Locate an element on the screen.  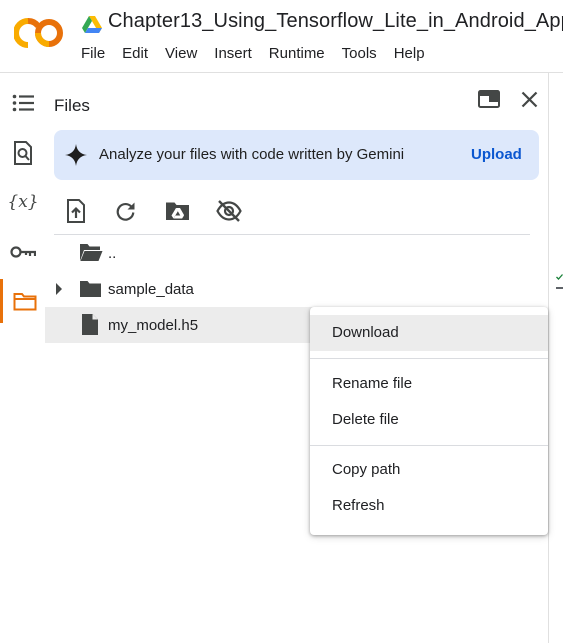
tree-item-label: sample_data is located at coordinates (151, 289).